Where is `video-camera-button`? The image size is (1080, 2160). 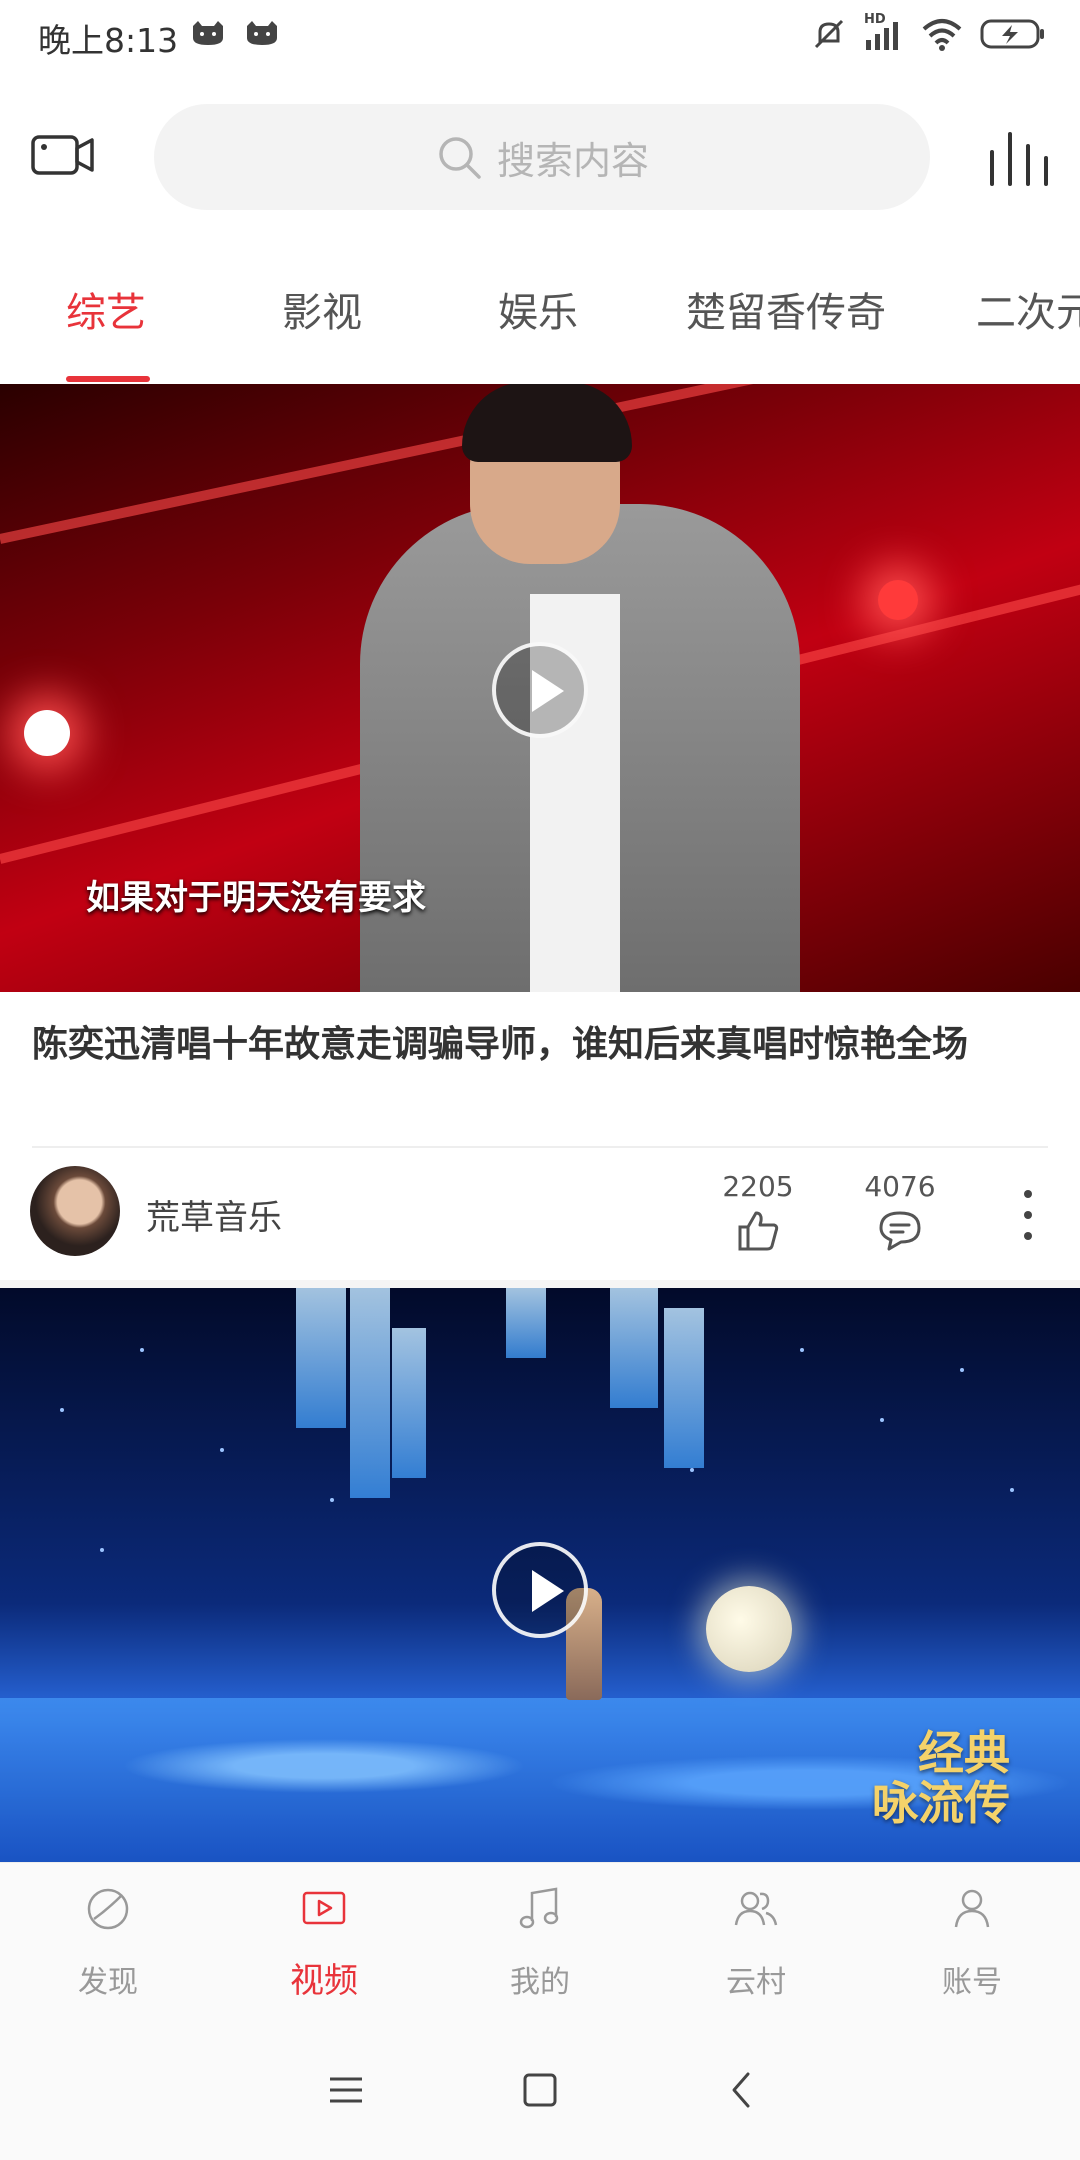 video-camera-button is located at coordinates (63, 155).